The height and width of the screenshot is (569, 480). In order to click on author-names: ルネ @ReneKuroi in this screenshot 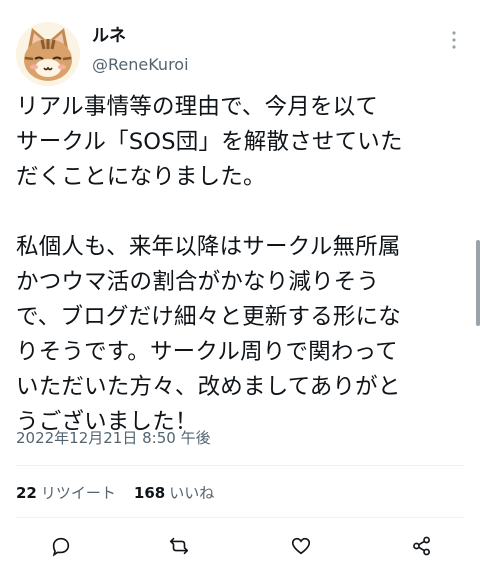, I will do `click(140, 50)`.